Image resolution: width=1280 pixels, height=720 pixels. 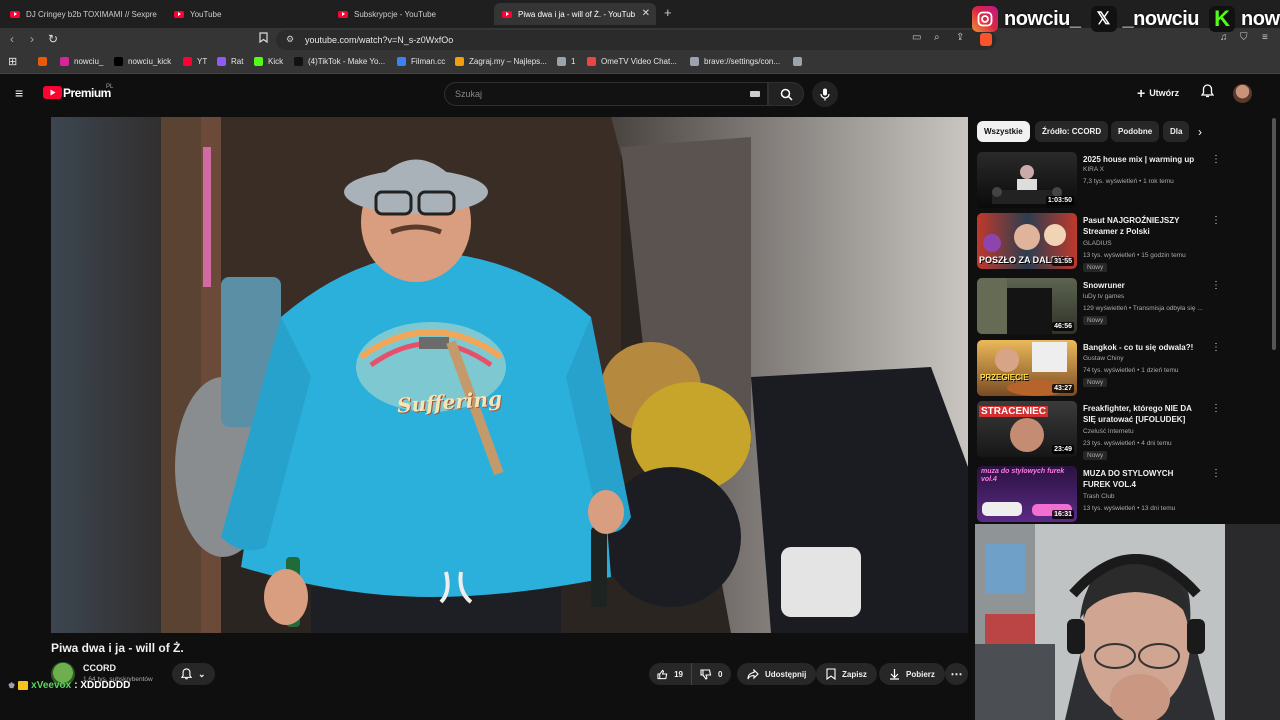 I want to click on chevron-down-icon: ⌄, so click(x=202, y=673).